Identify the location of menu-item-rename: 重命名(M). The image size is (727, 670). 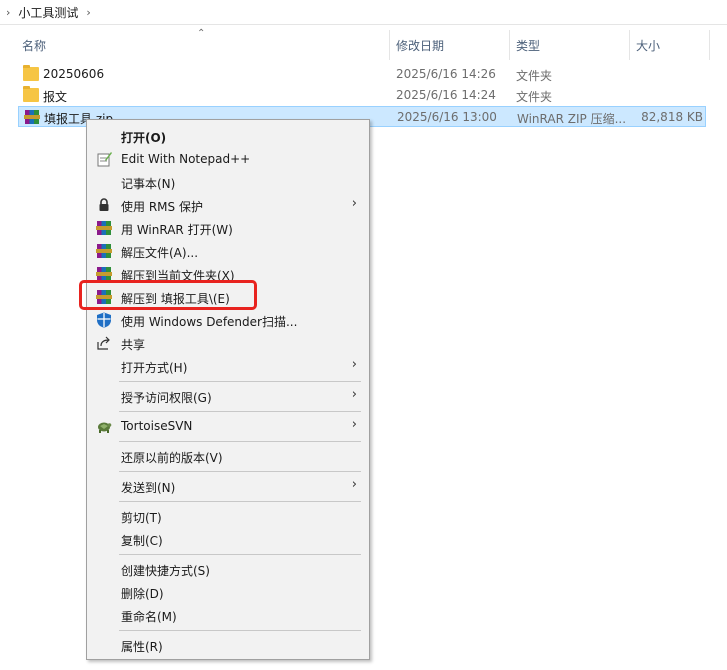
(228, 615).